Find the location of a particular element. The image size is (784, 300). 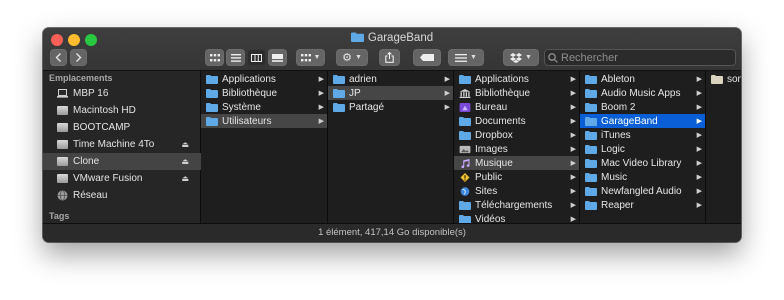

list-item: Téléchargements ▶ is located at coordinates (516, 205).